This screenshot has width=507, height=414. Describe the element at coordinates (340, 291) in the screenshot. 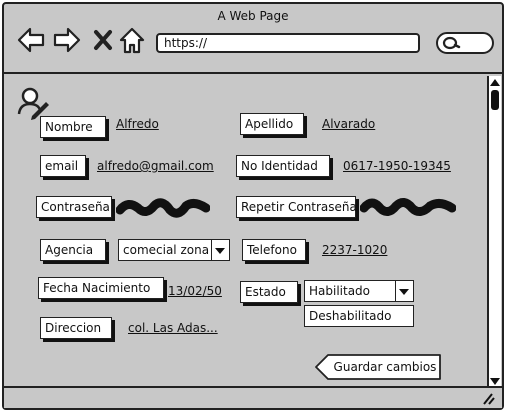

I see `estado-selected: Habilitado` at that location.